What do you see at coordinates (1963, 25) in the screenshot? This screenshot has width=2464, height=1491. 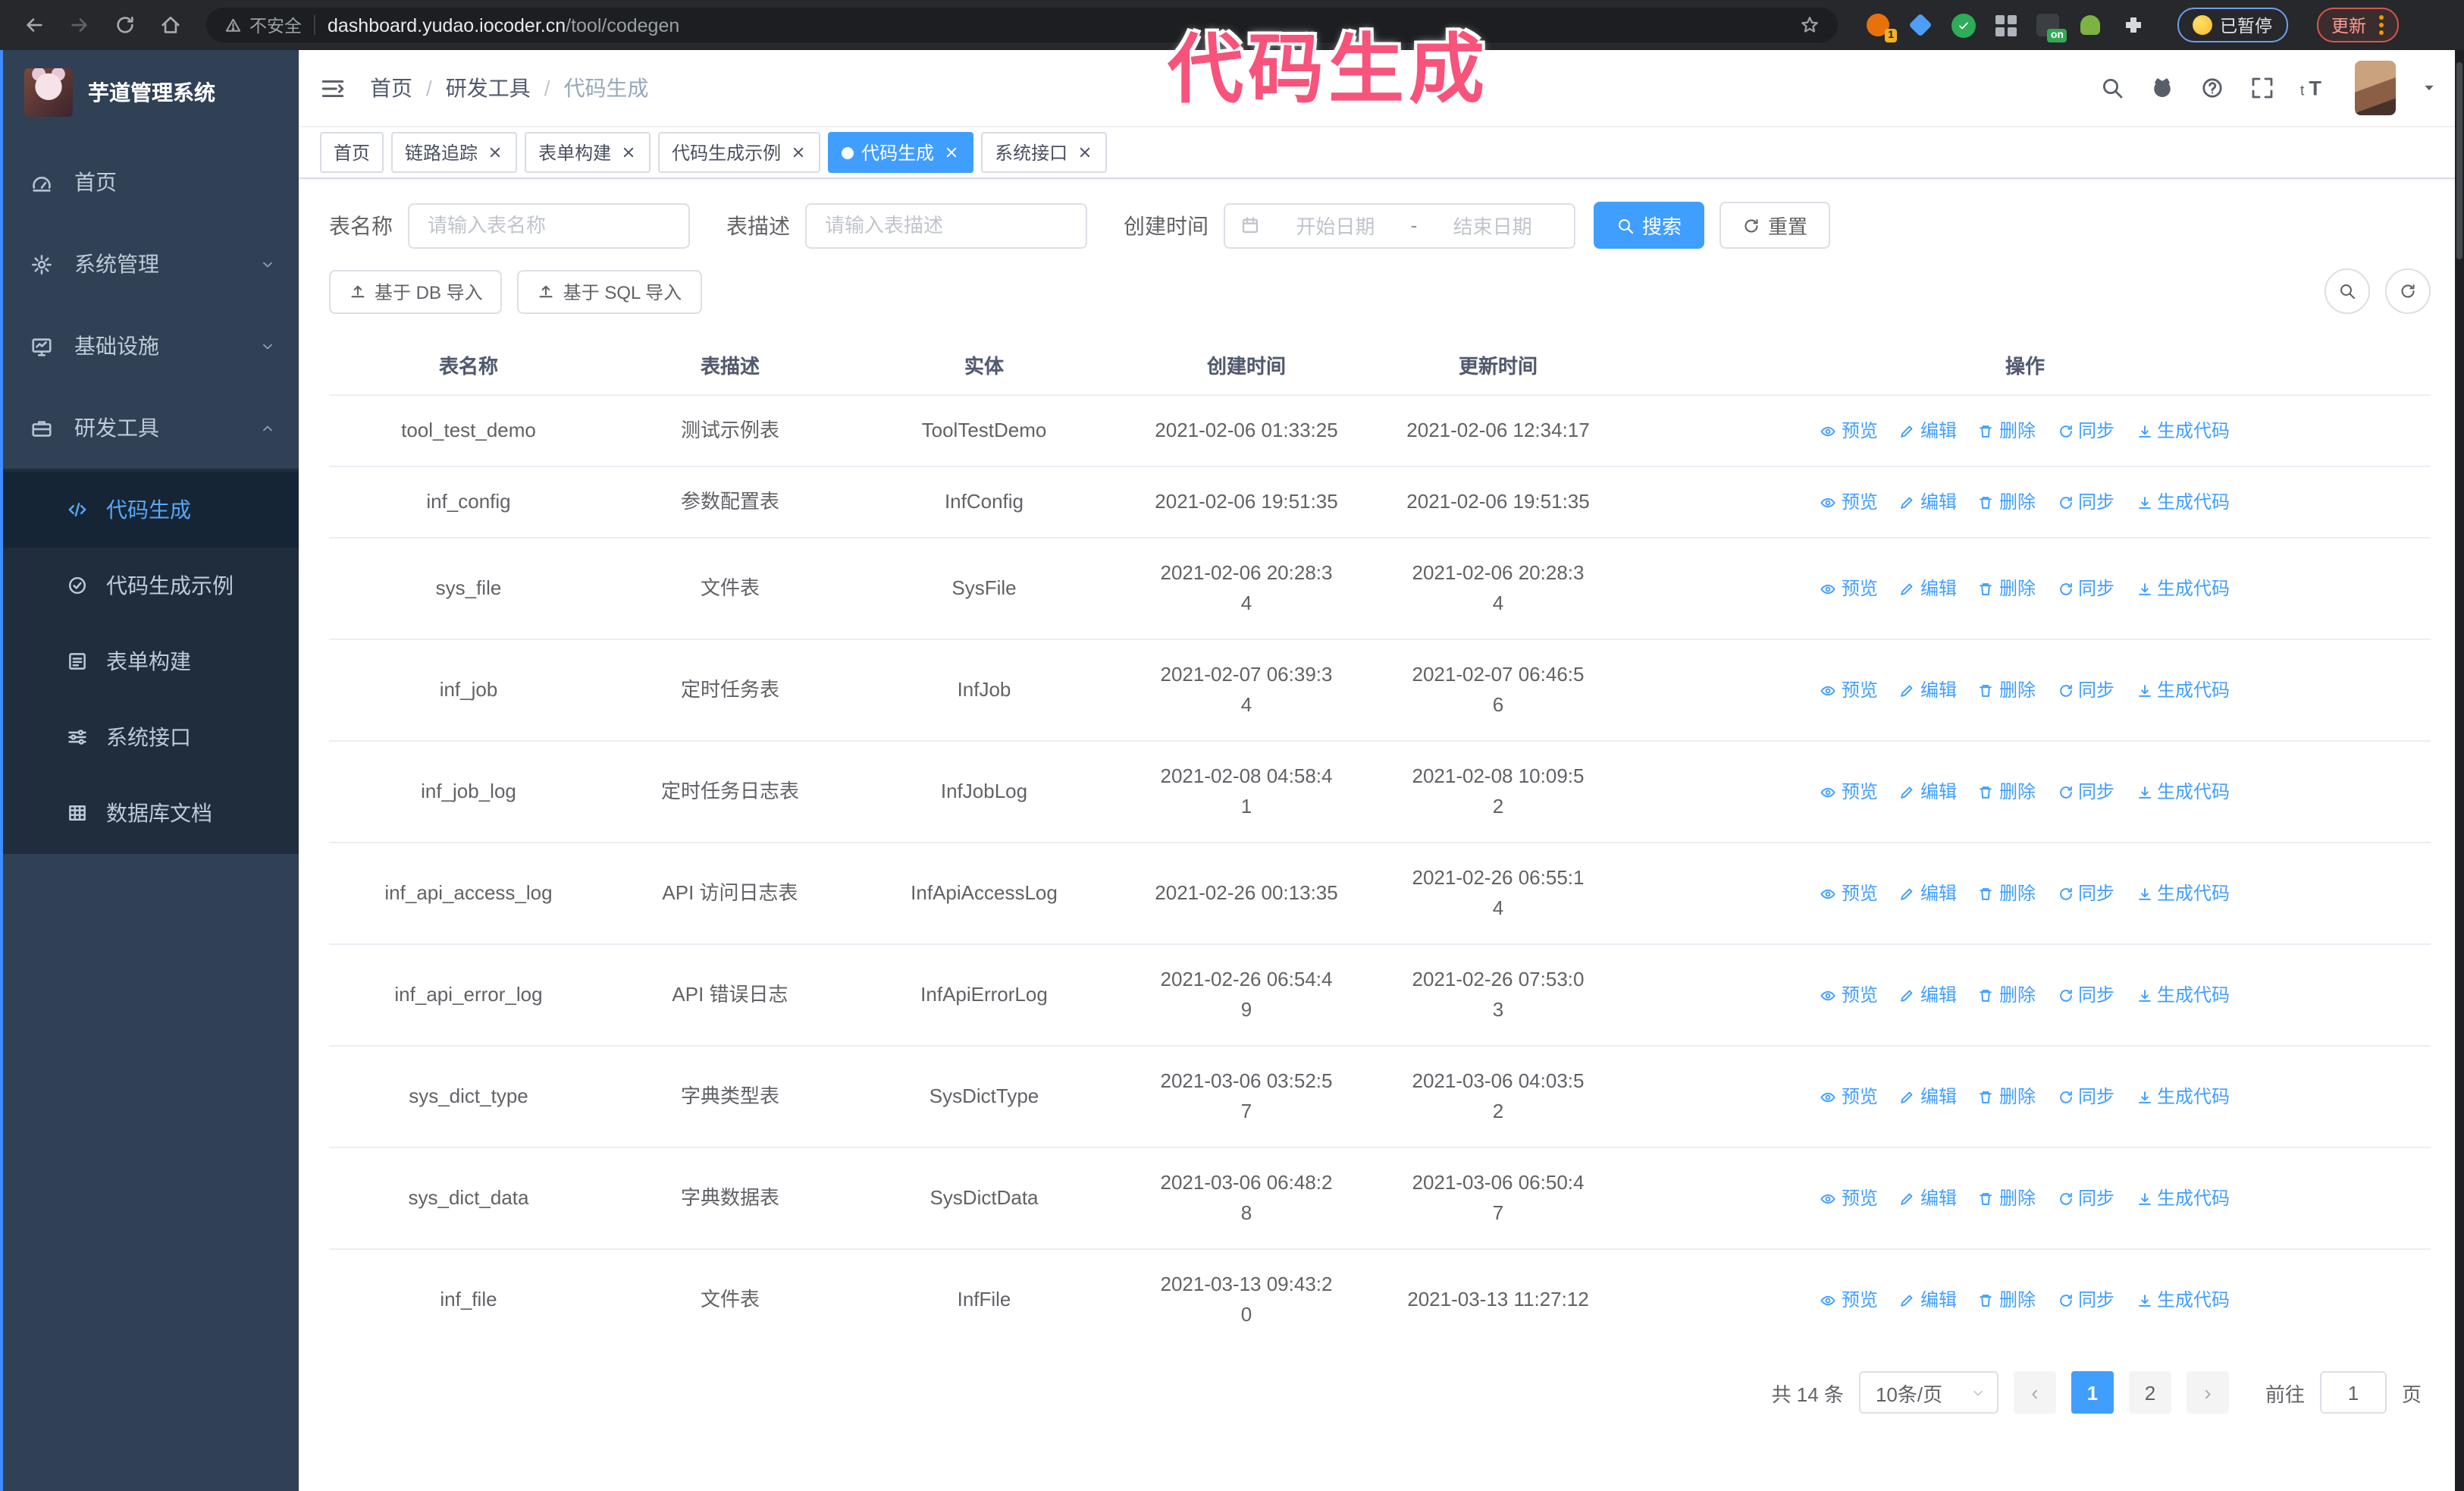 I see `extension-icon-check` at bounding box center [1963, 25].